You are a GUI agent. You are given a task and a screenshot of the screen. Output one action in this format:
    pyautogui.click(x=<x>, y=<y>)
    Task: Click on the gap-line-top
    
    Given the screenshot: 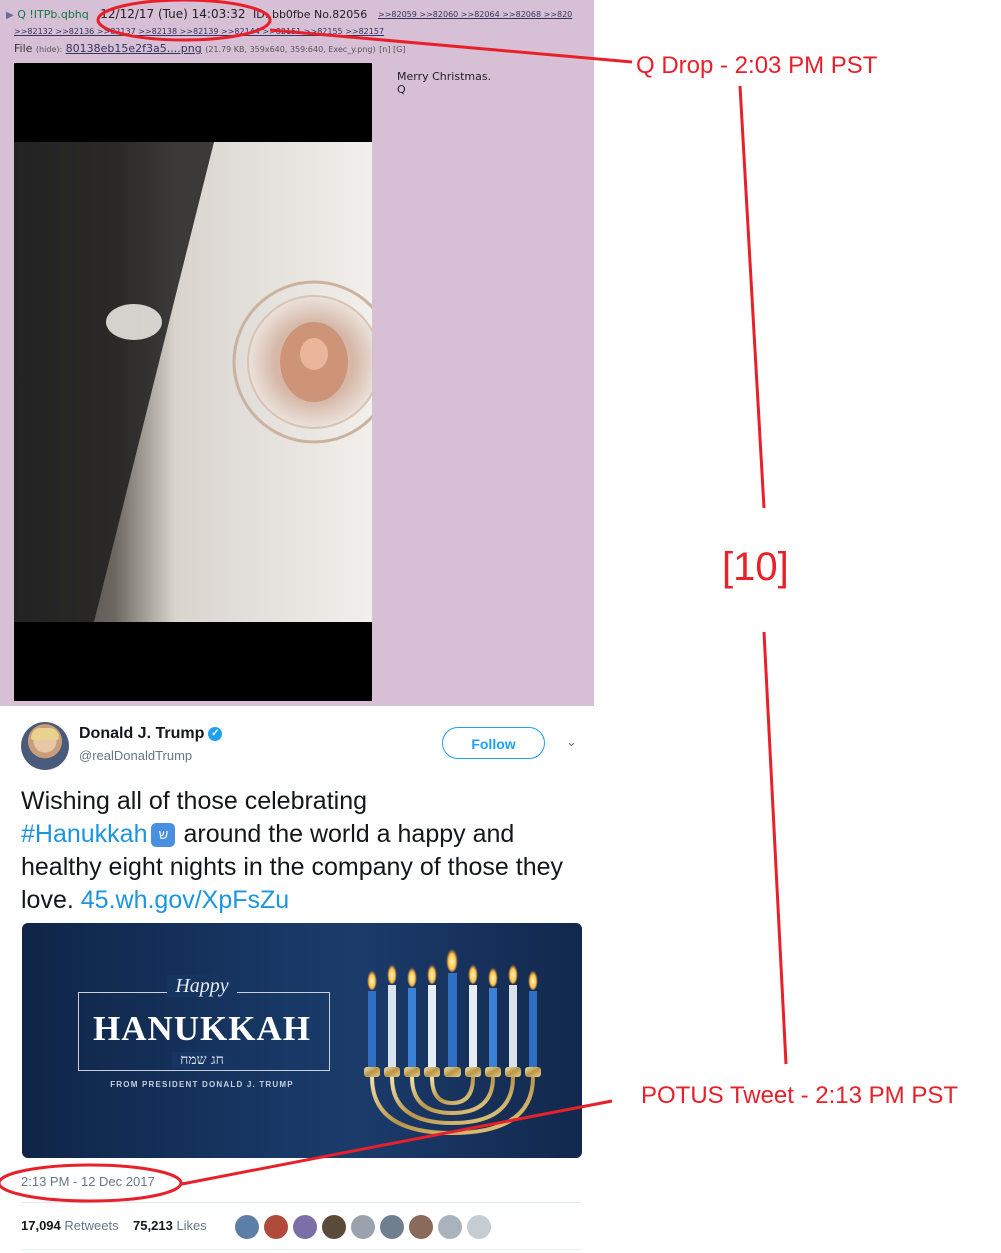 What is the action you would take?
    pyautogui.click(x=752, y=297)
    